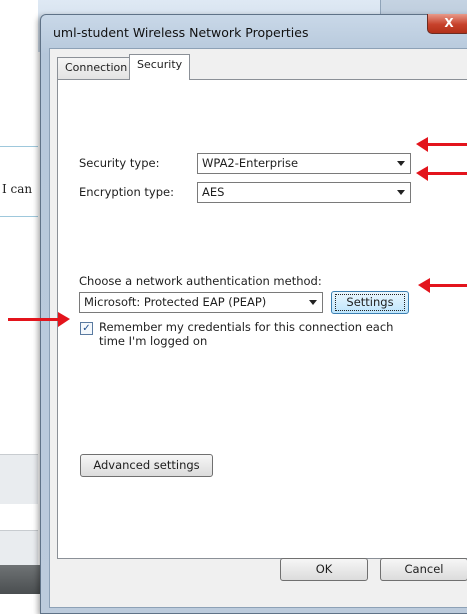 This screenshot has height=614, width=467. What do you see at coordinates (146, 465) in the screenshot?
I see `advanced-settings-button: Advanced settings` at bounding box center [146, 465].